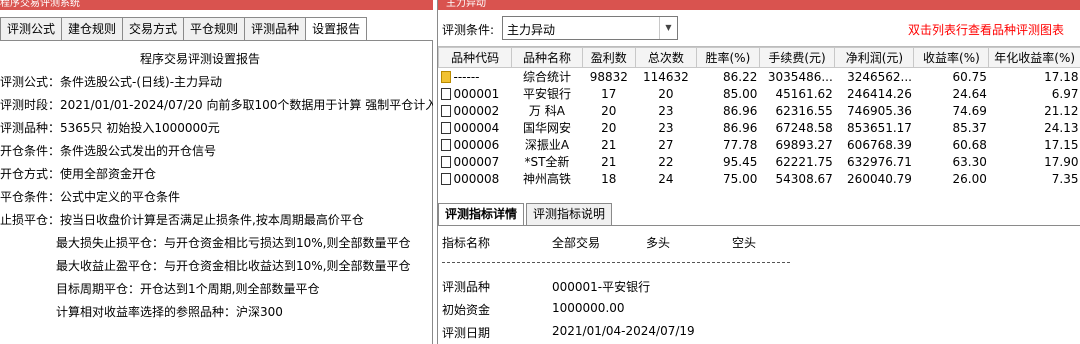  What do you see at coordinates (804, 110) in the screenshot?
I see `cell-fee: 62316.55` at bounding box center [804, 110].